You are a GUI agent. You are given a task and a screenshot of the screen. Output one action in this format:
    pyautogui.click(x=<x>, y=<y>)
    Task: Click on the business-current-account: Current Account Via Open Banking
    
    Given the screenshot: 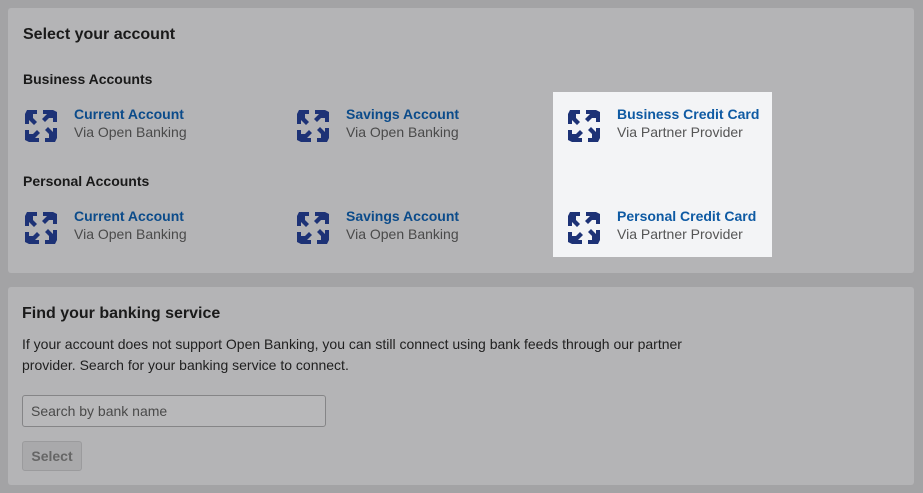 What is the action you would take?
    pyautogui.click(x=123, y=126)
    